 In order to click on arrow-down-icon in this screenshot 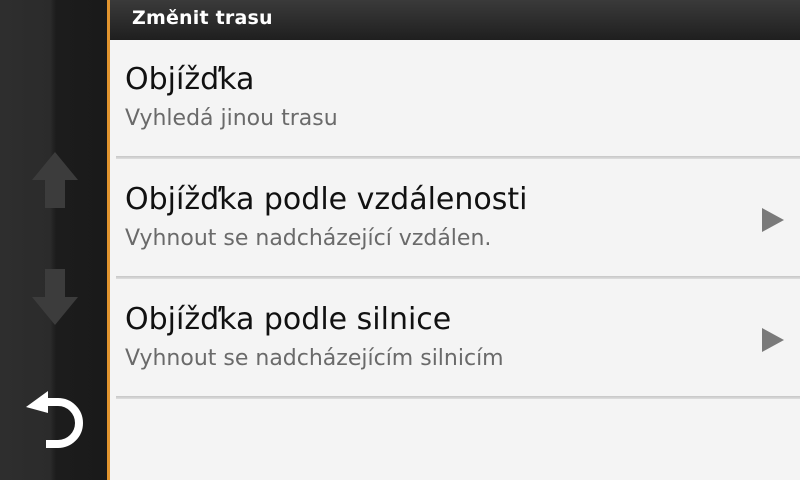, I will do `click(55, 297)`.